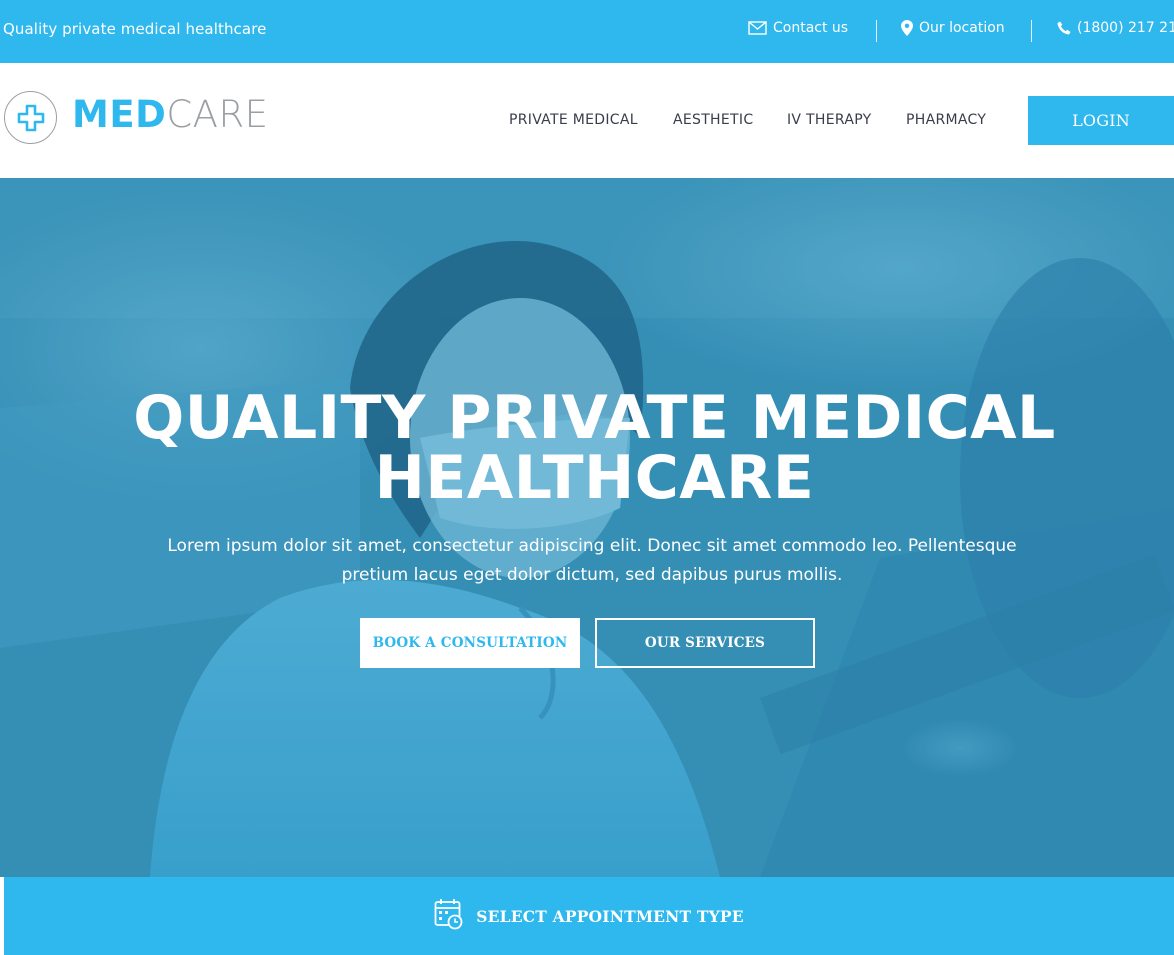  I want to click on site-logo: MEDCARE, so click(170, 115).